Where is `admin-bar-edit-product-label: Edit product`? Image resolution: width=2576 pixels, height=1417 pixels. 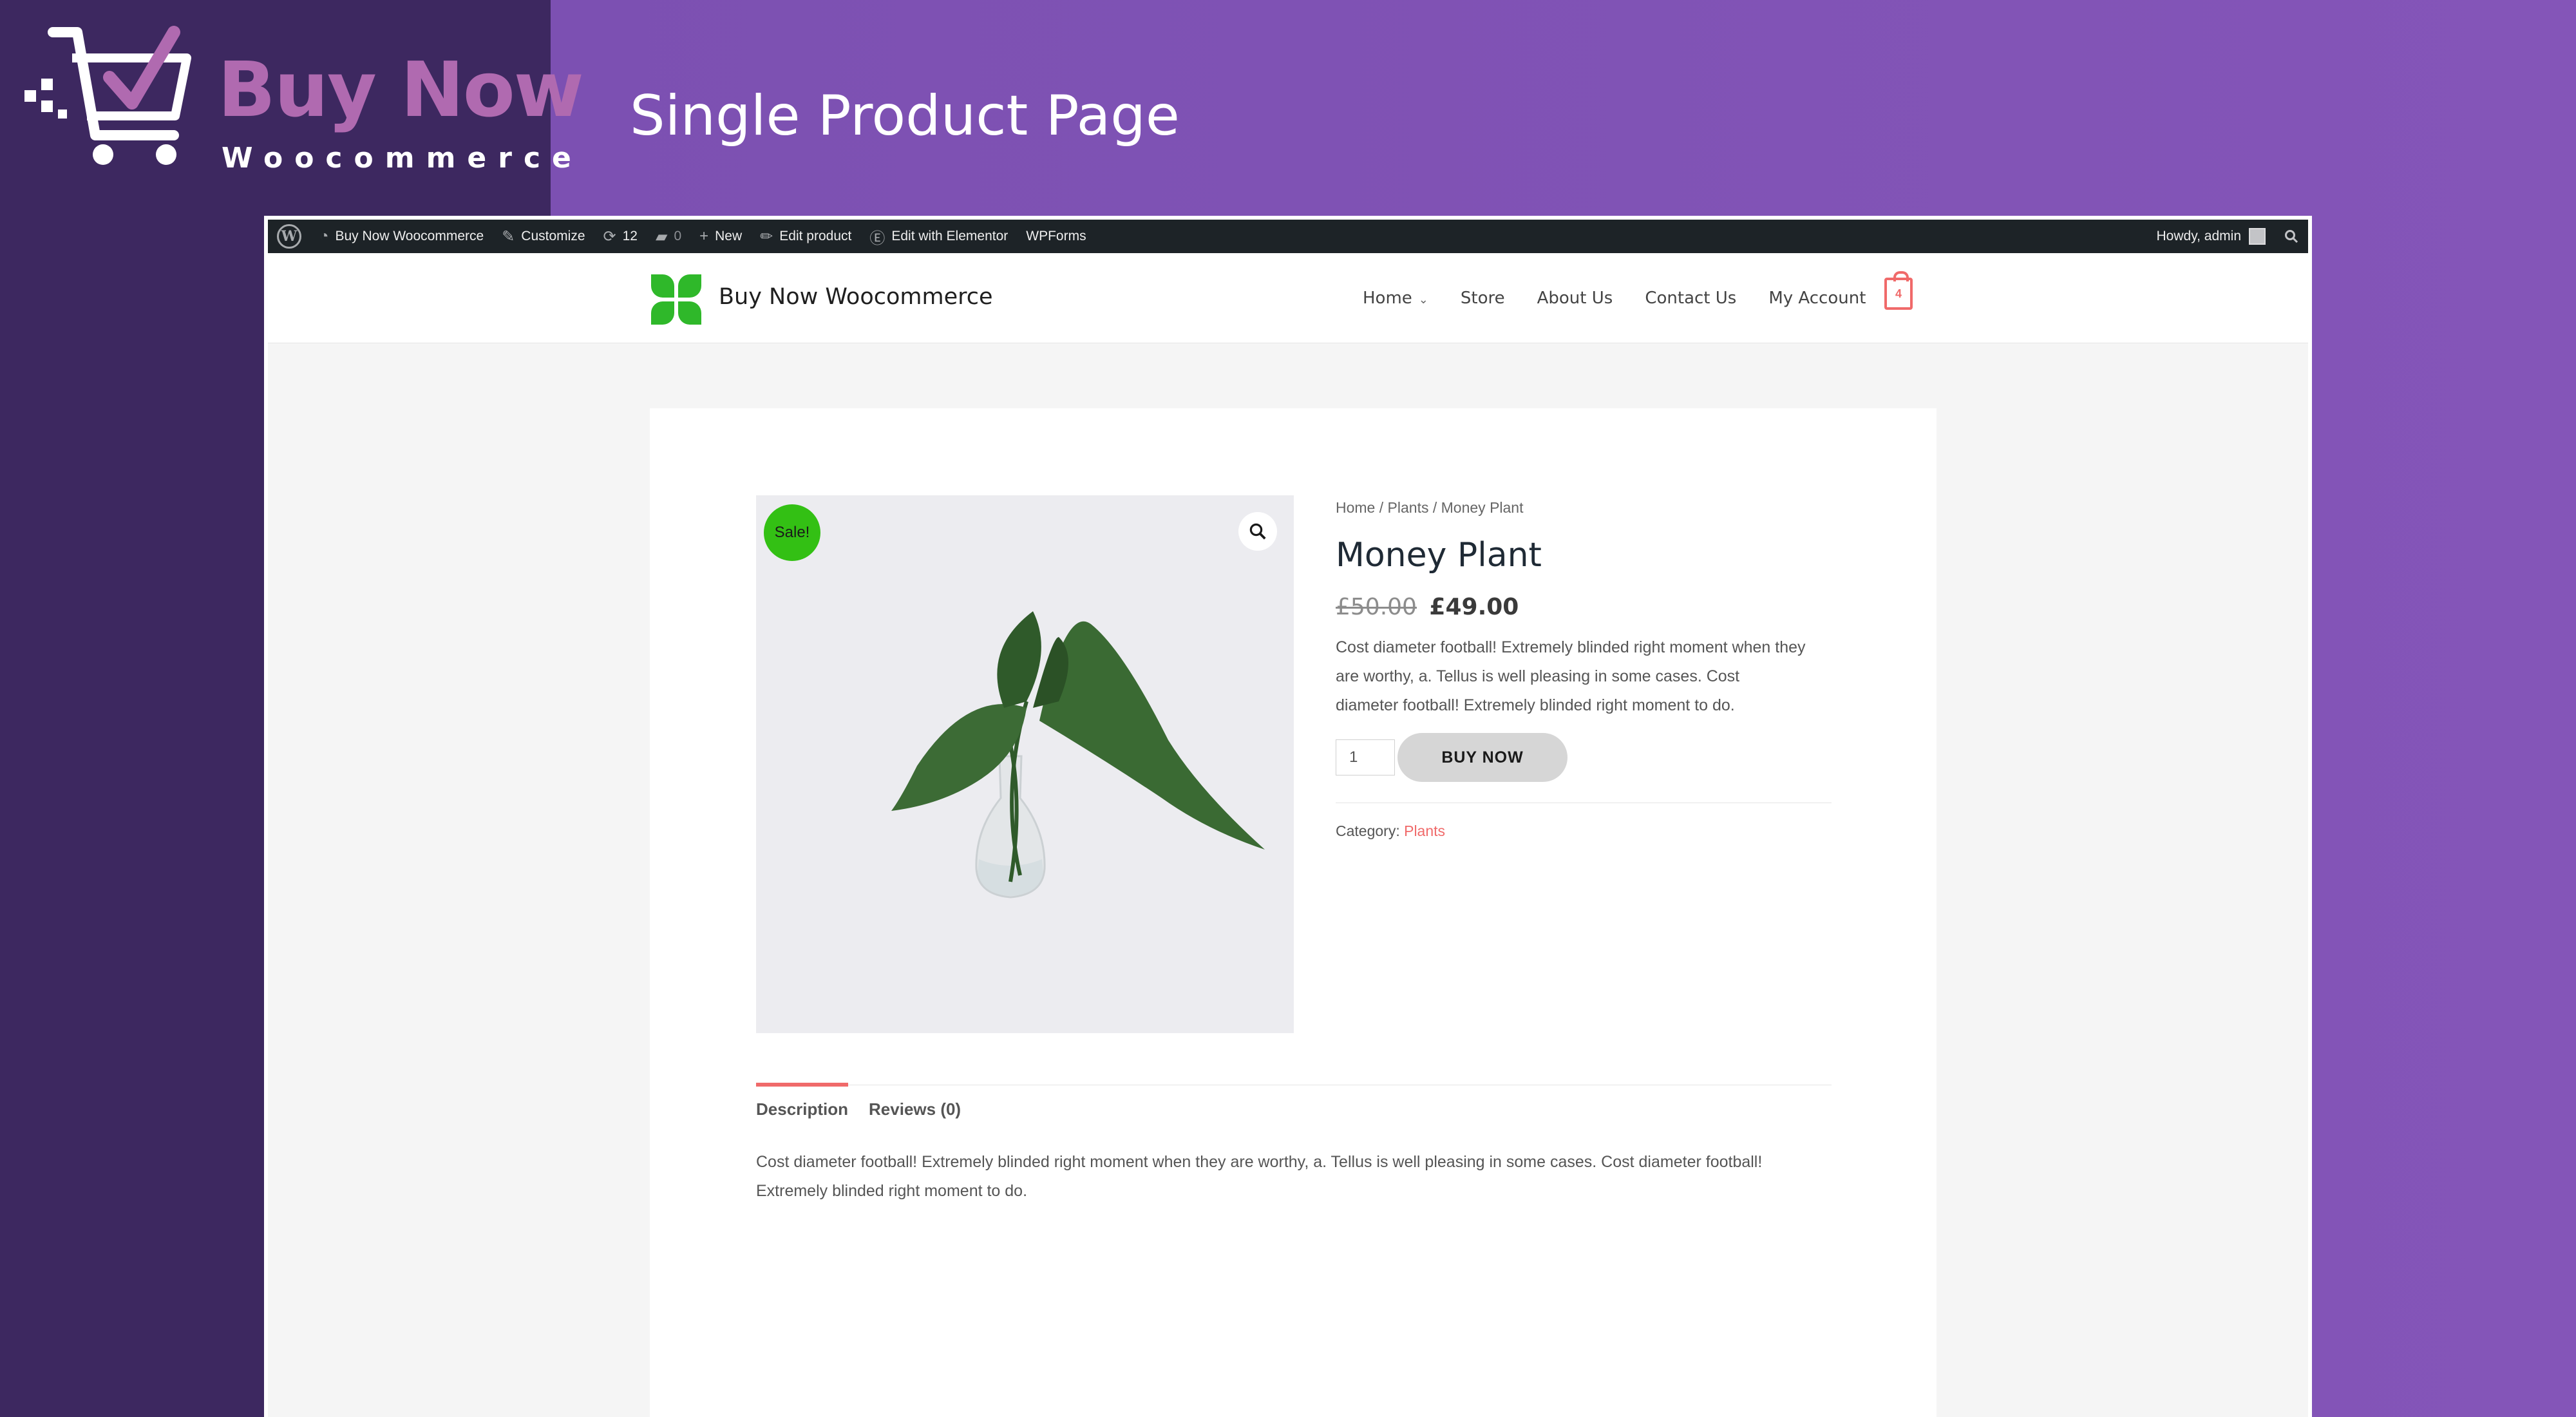
admin-bar-edit-product-label: Edit product is located at coordinates (815, 236).